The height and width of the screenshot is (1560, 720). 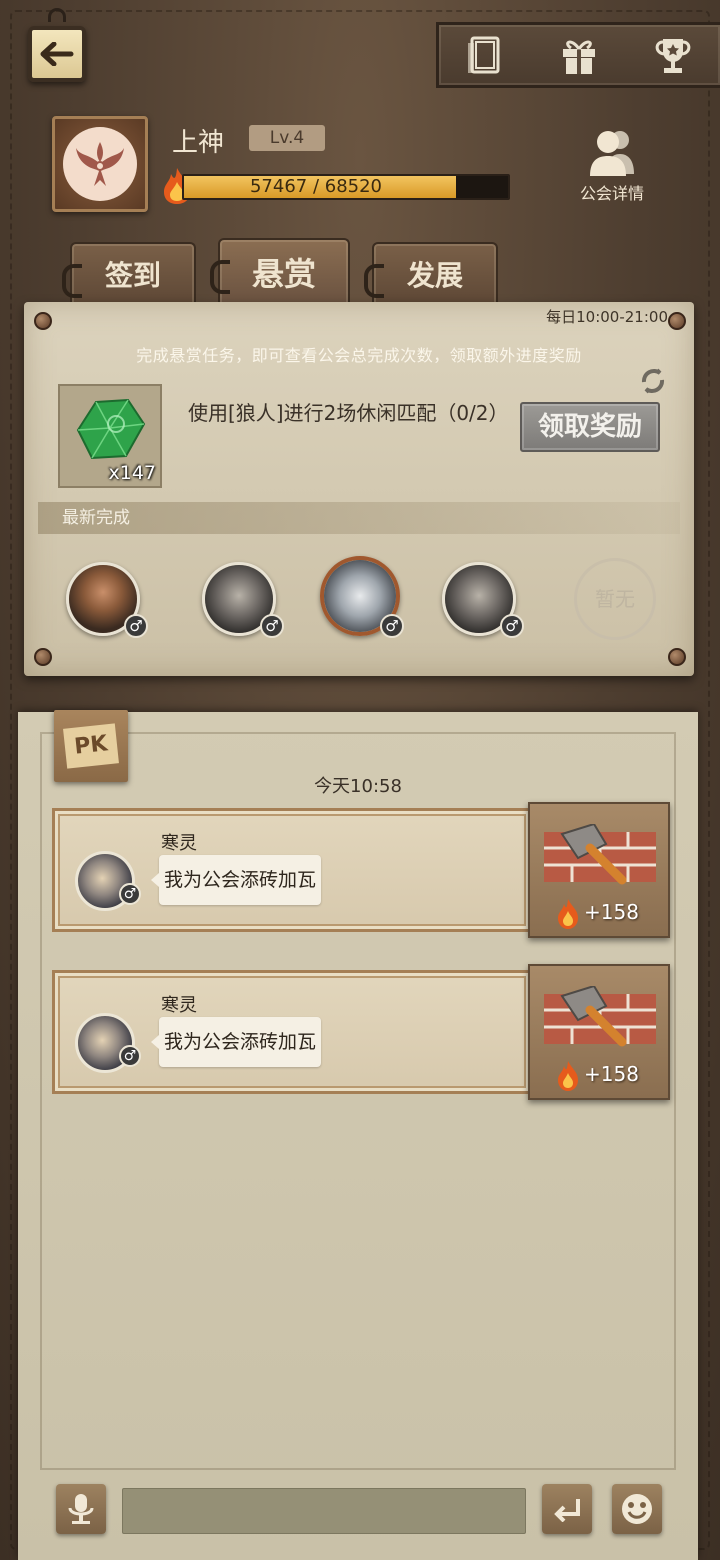 I want to click on smiley-icon, so click(x=637, y=1509).